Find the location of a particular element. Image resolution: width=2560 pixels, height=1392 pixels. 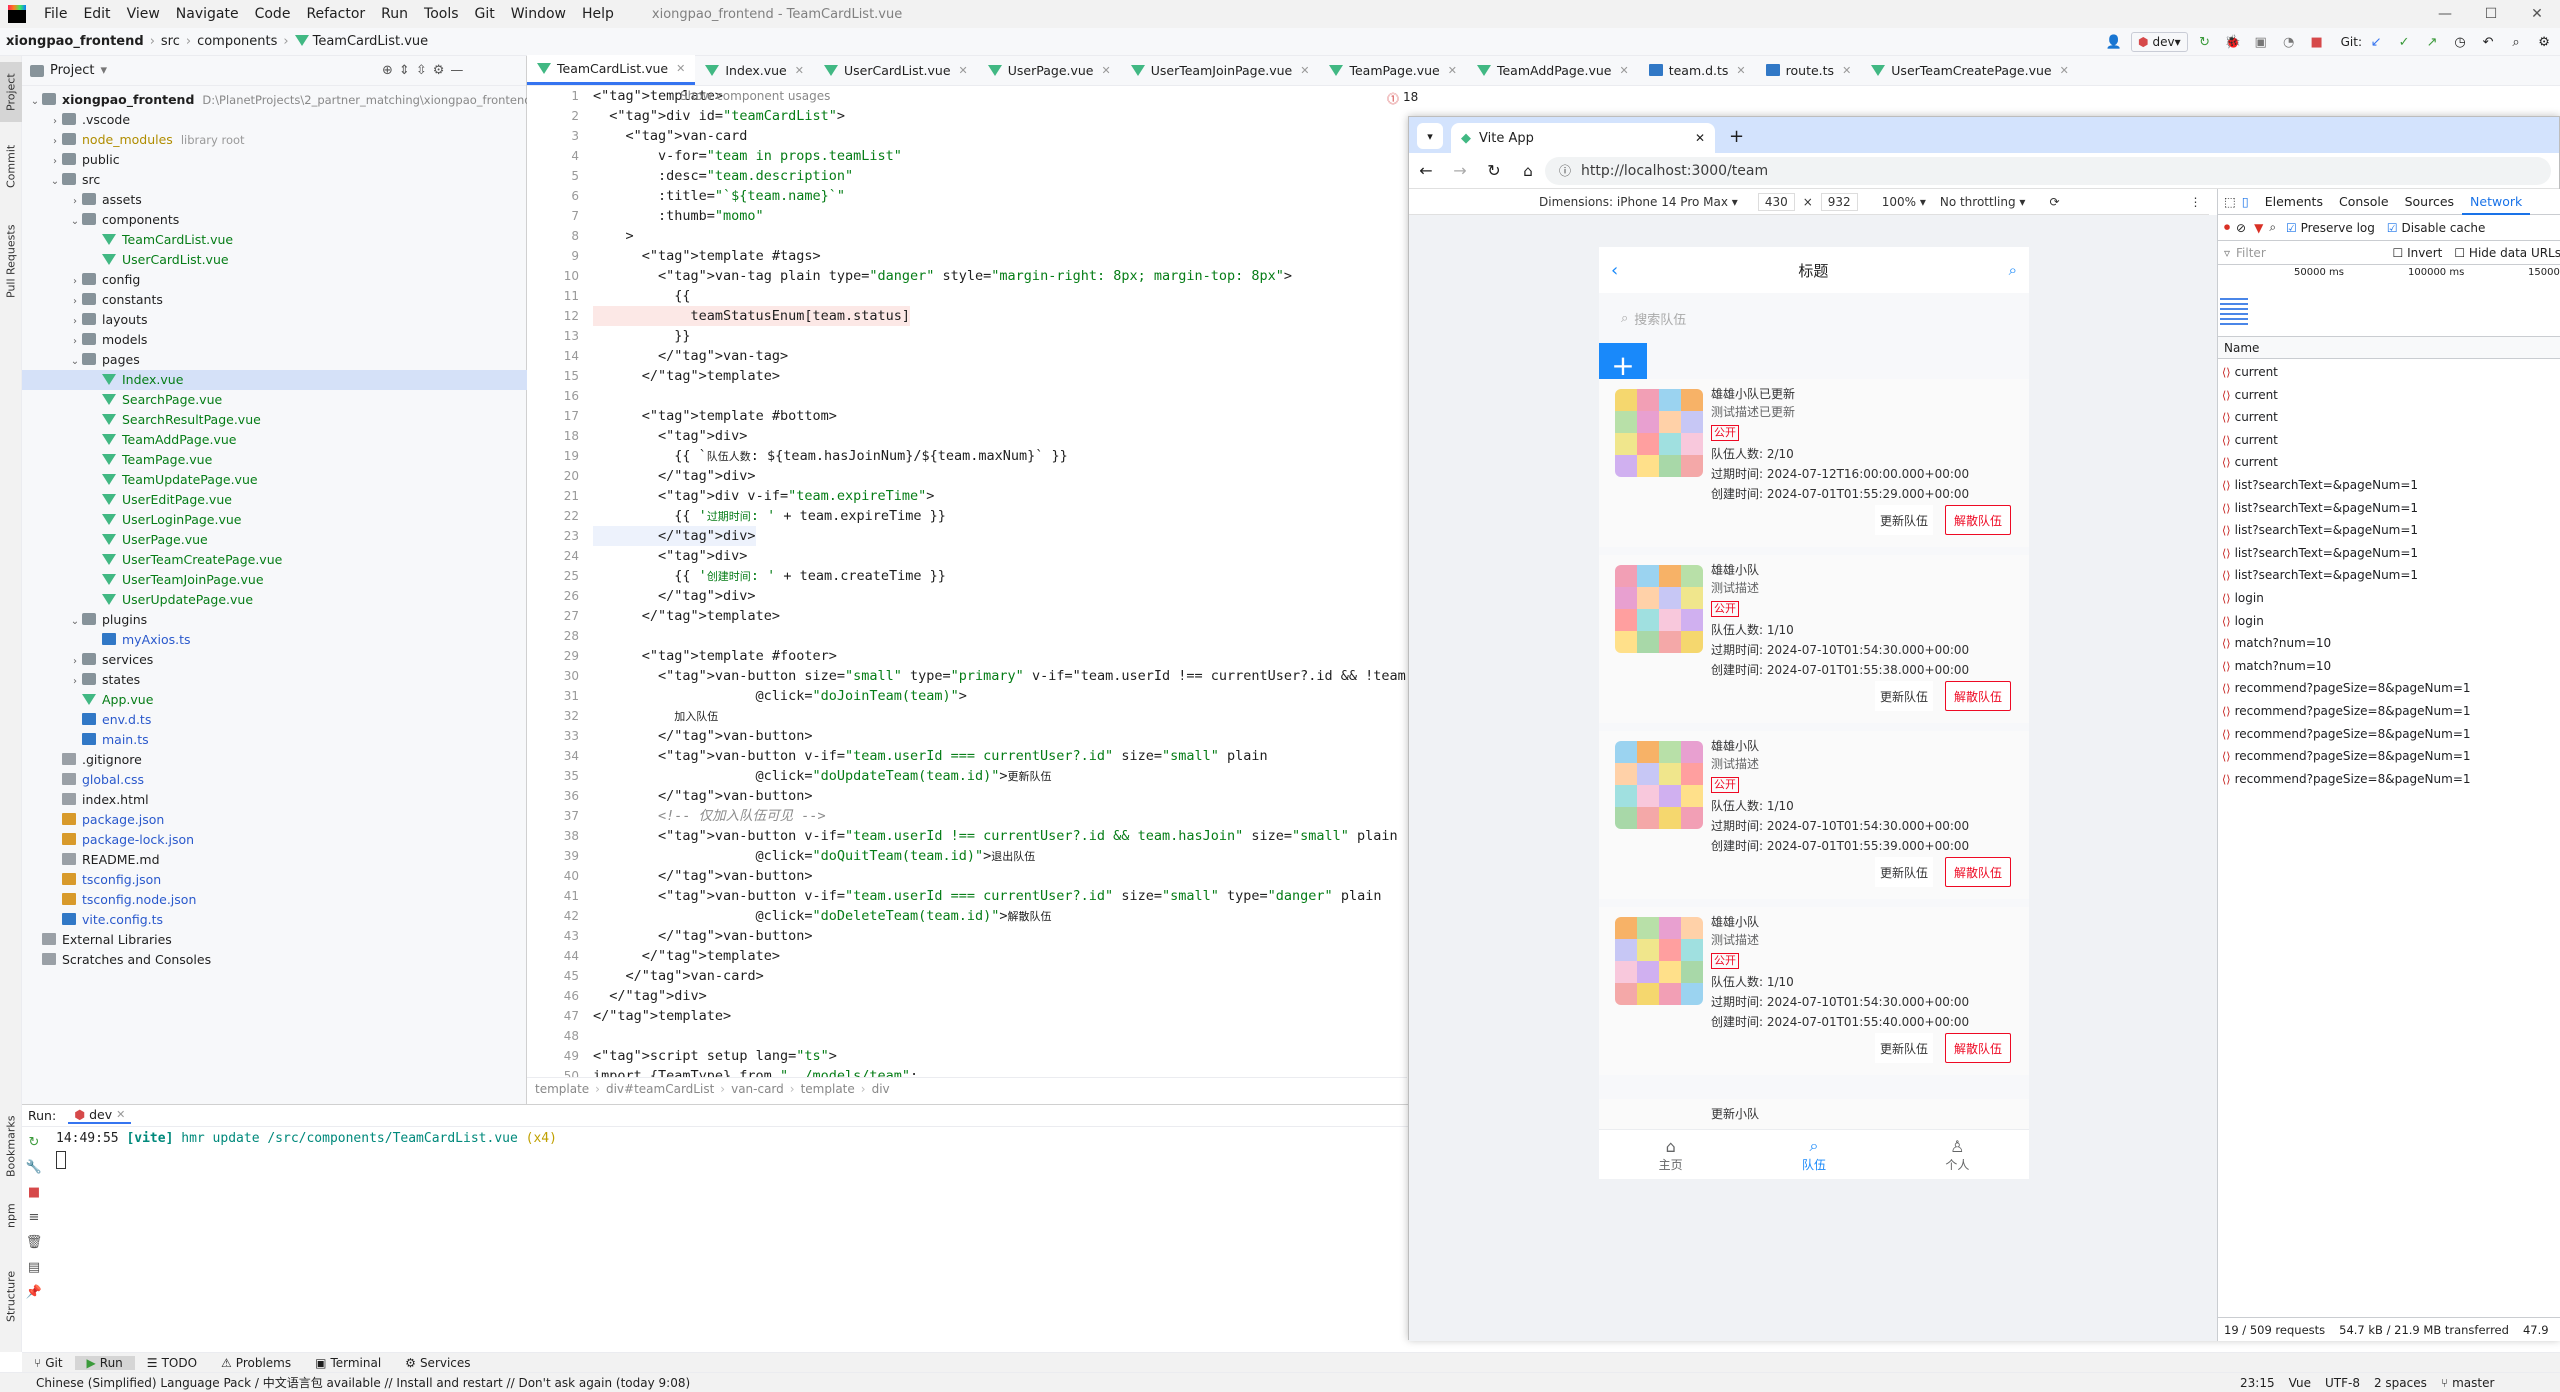

tree-row: External Libraries is located at coordinates (274, 940).